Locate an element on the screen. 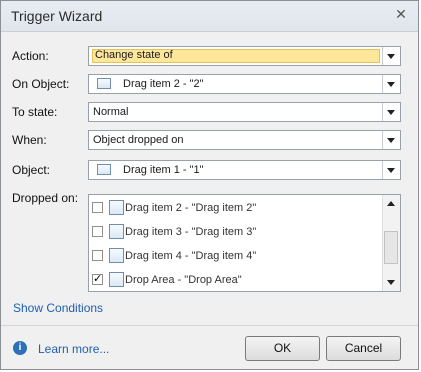  show-conditions-link: Show Conditions is located at coordinates (58, 308).